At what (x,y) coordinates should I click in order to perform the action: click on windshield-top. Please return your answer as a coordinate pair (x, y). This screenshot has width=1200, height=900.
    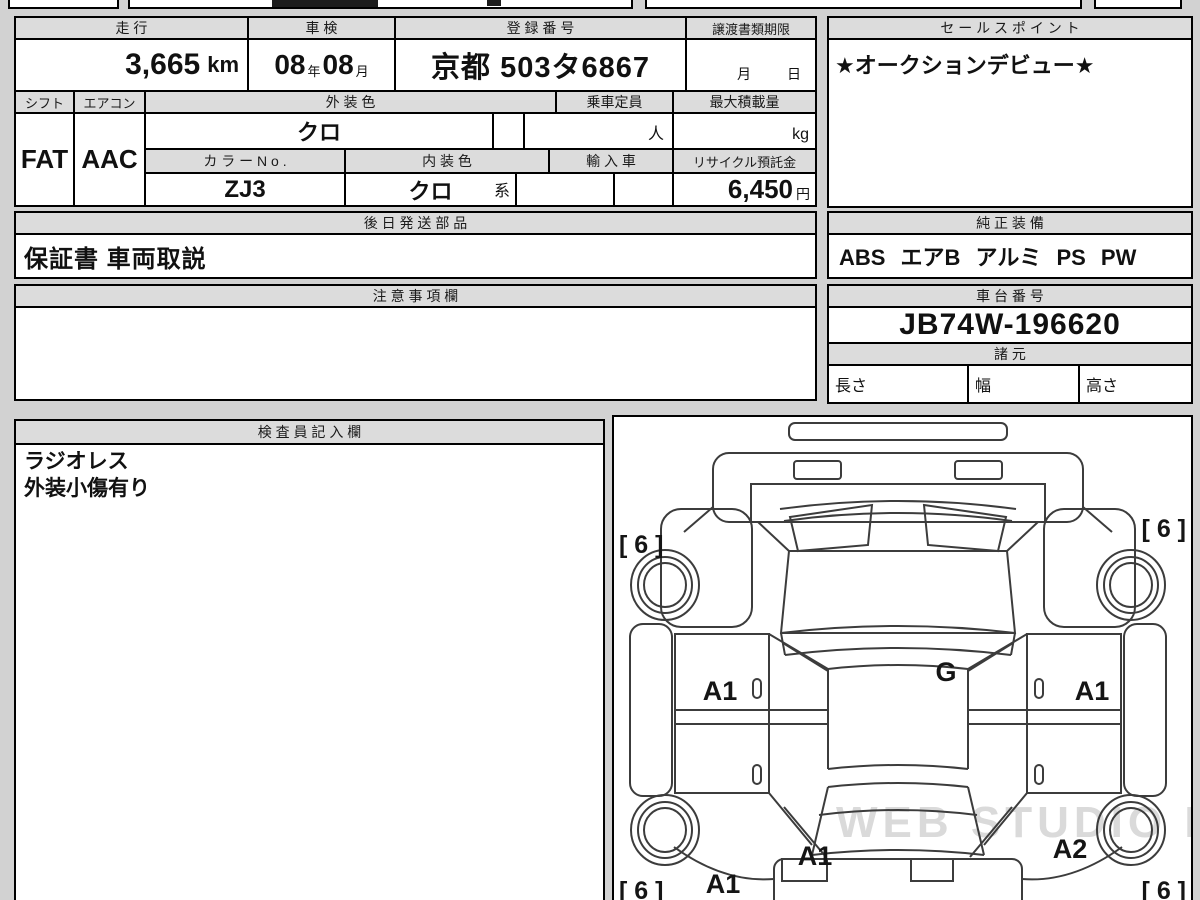
    Looking at the image, I should click on (898, 629).